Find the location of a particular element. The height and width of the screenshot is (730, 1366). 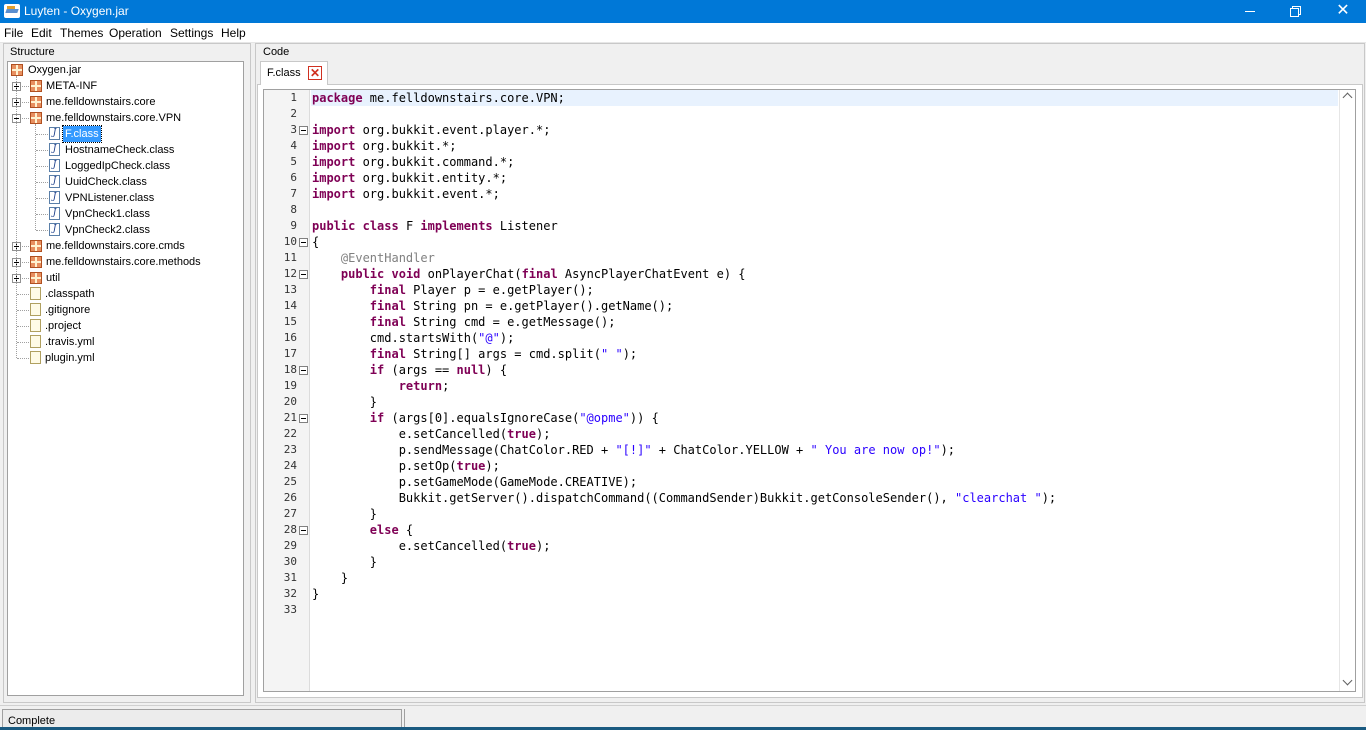

line-number: 4 is located at coordinates (293, 145).